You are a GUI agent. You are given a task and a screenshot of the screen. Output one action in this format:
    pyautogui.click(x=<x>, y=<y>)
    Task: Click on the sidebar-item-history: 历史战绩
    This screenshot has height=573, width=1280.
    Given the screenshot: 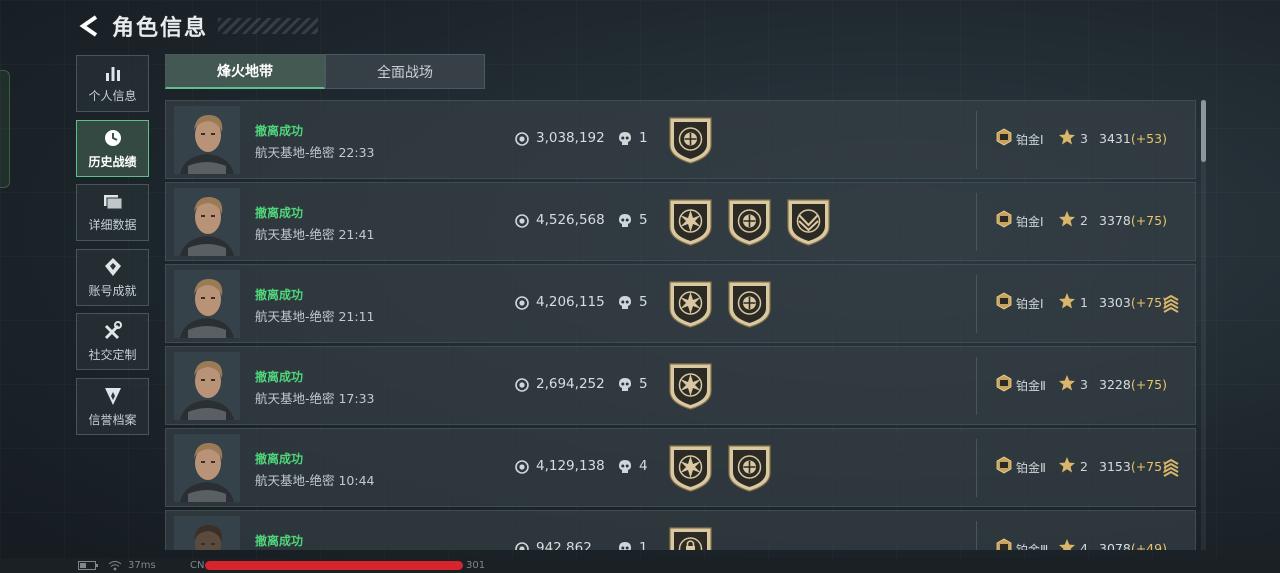 What is the action you would take?
    pyautogui.click(x=112, y=148)
    